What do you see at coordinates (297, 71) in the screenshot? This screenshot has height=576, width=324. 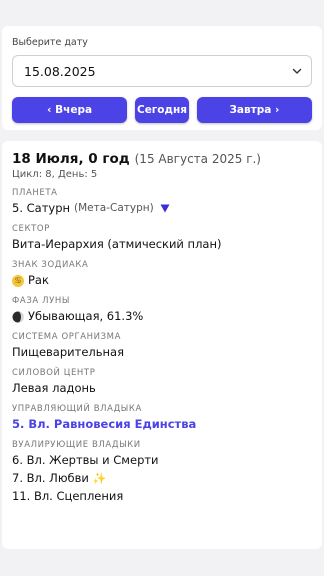 I see `chevron-down-icon` at bounding box center [297, 71].